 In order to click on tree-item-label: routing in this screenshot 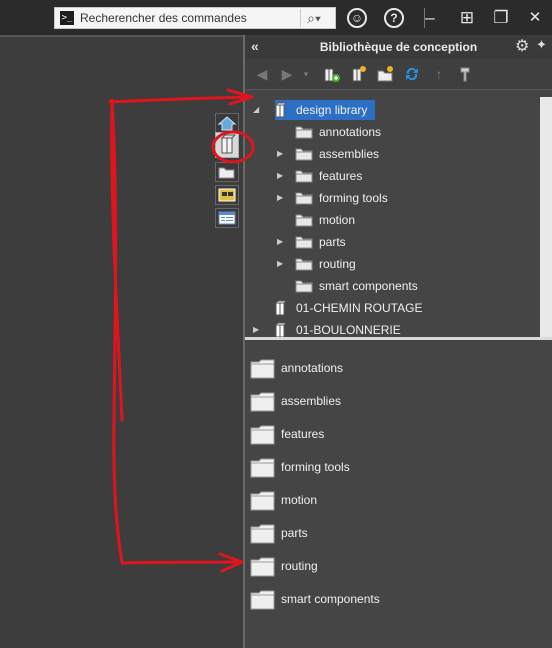, I will do `click(337, 264)`.